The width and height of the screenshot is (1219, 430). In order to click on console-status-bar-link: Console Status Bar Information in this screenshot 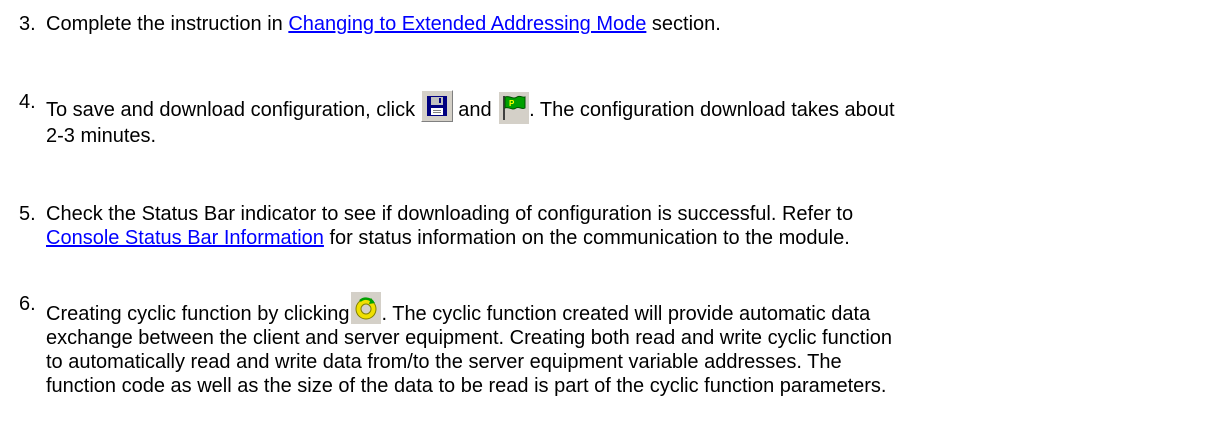, I will do `click(185, 238)`.